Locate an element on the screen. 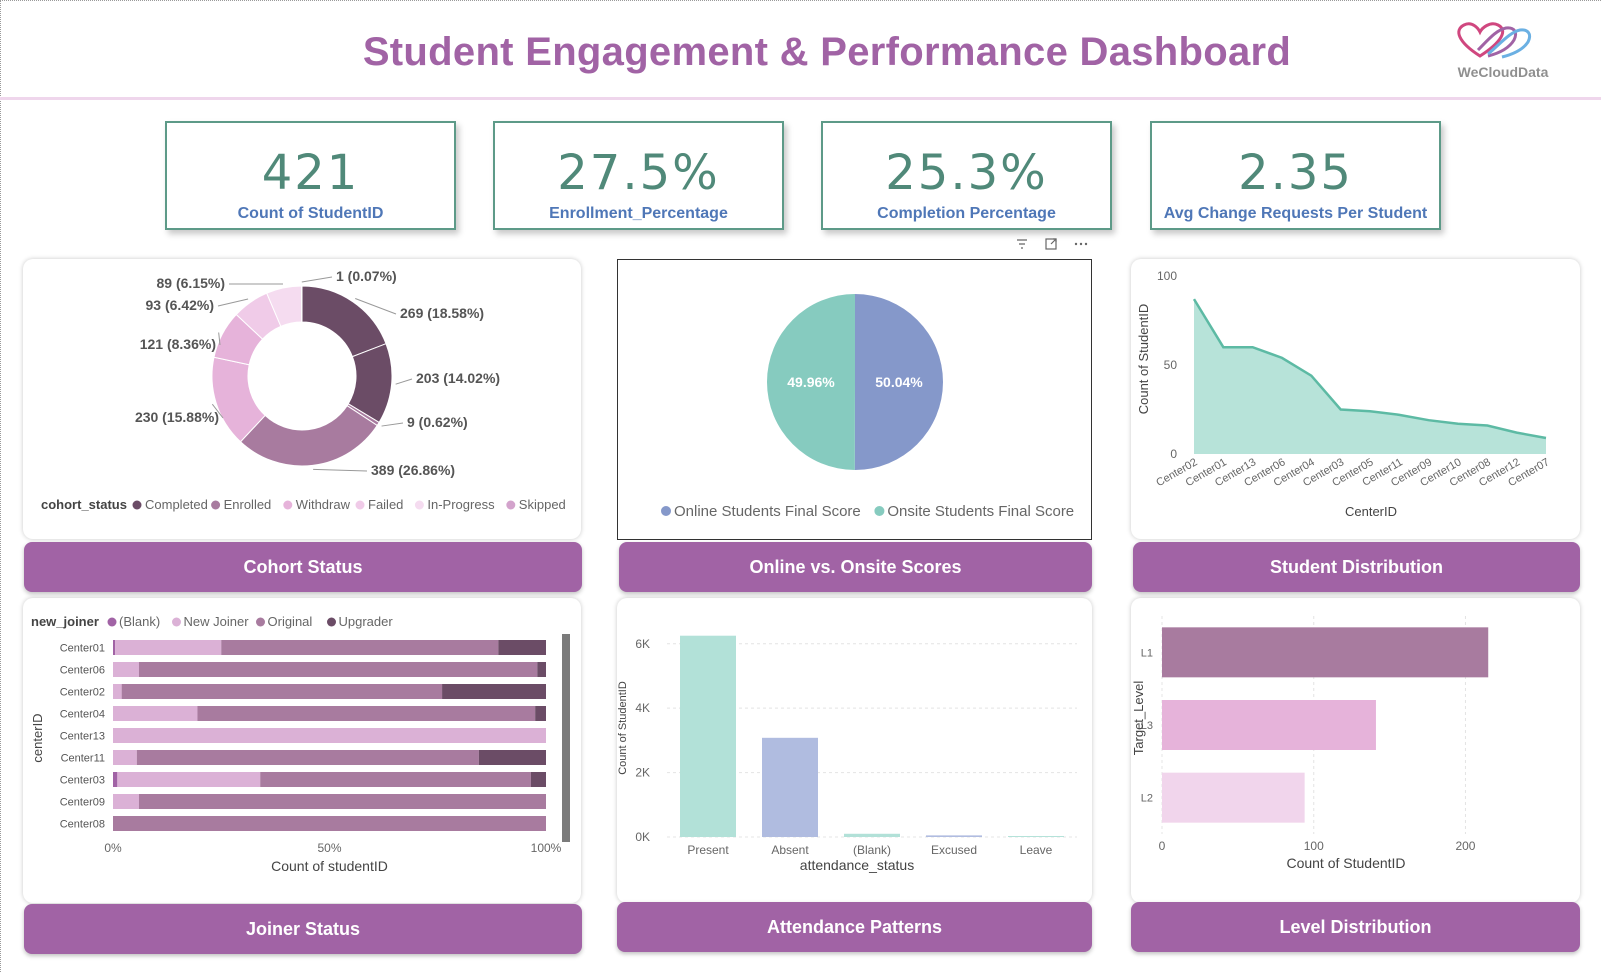 The height and width of the screenshot is (972, 1601). legend-title: cohort_status is located at coordinates (84, 504).